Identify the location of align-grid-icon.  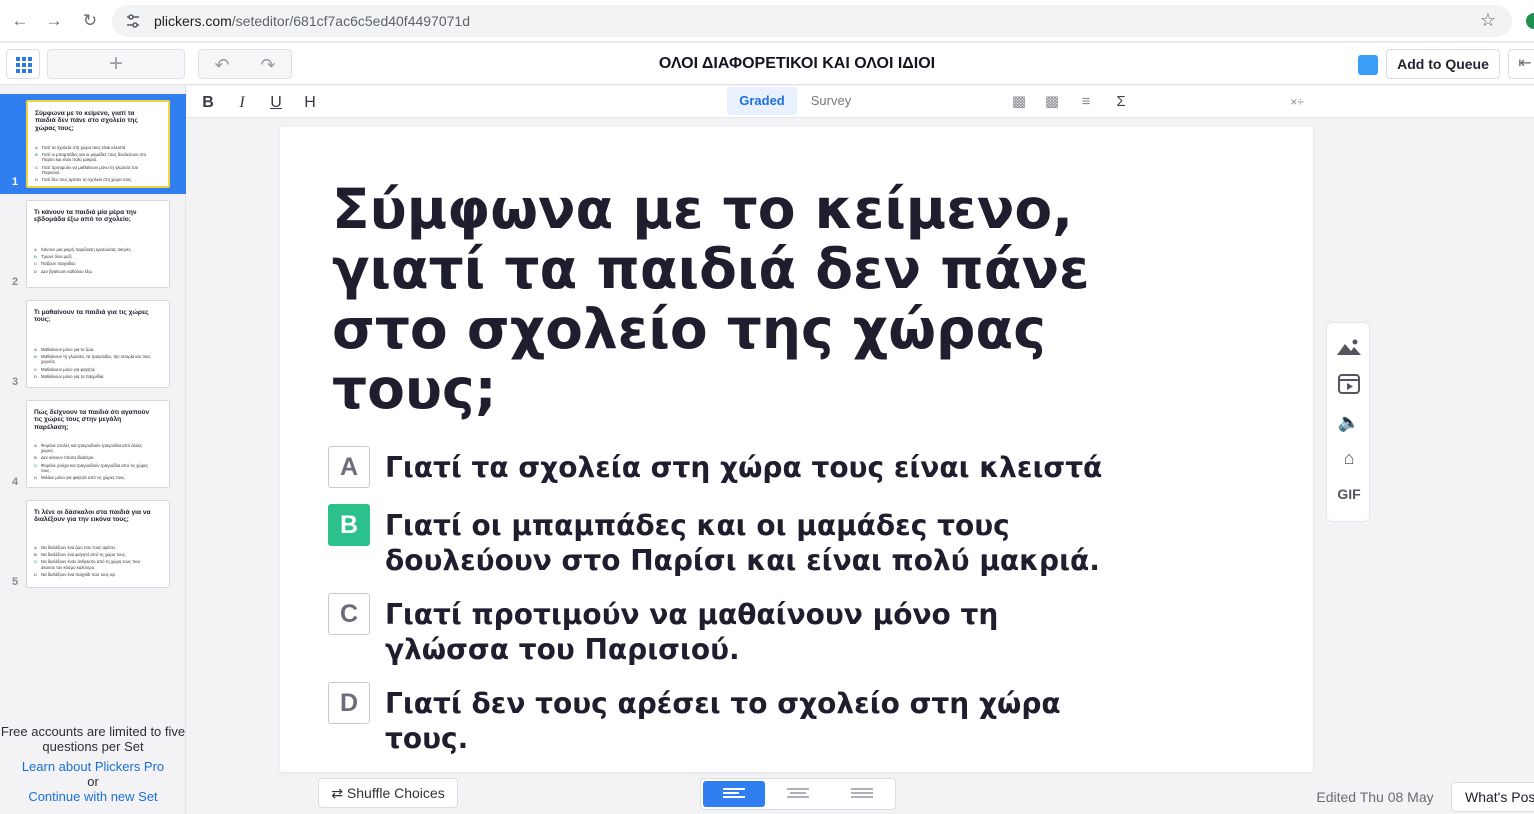
(862, 794).